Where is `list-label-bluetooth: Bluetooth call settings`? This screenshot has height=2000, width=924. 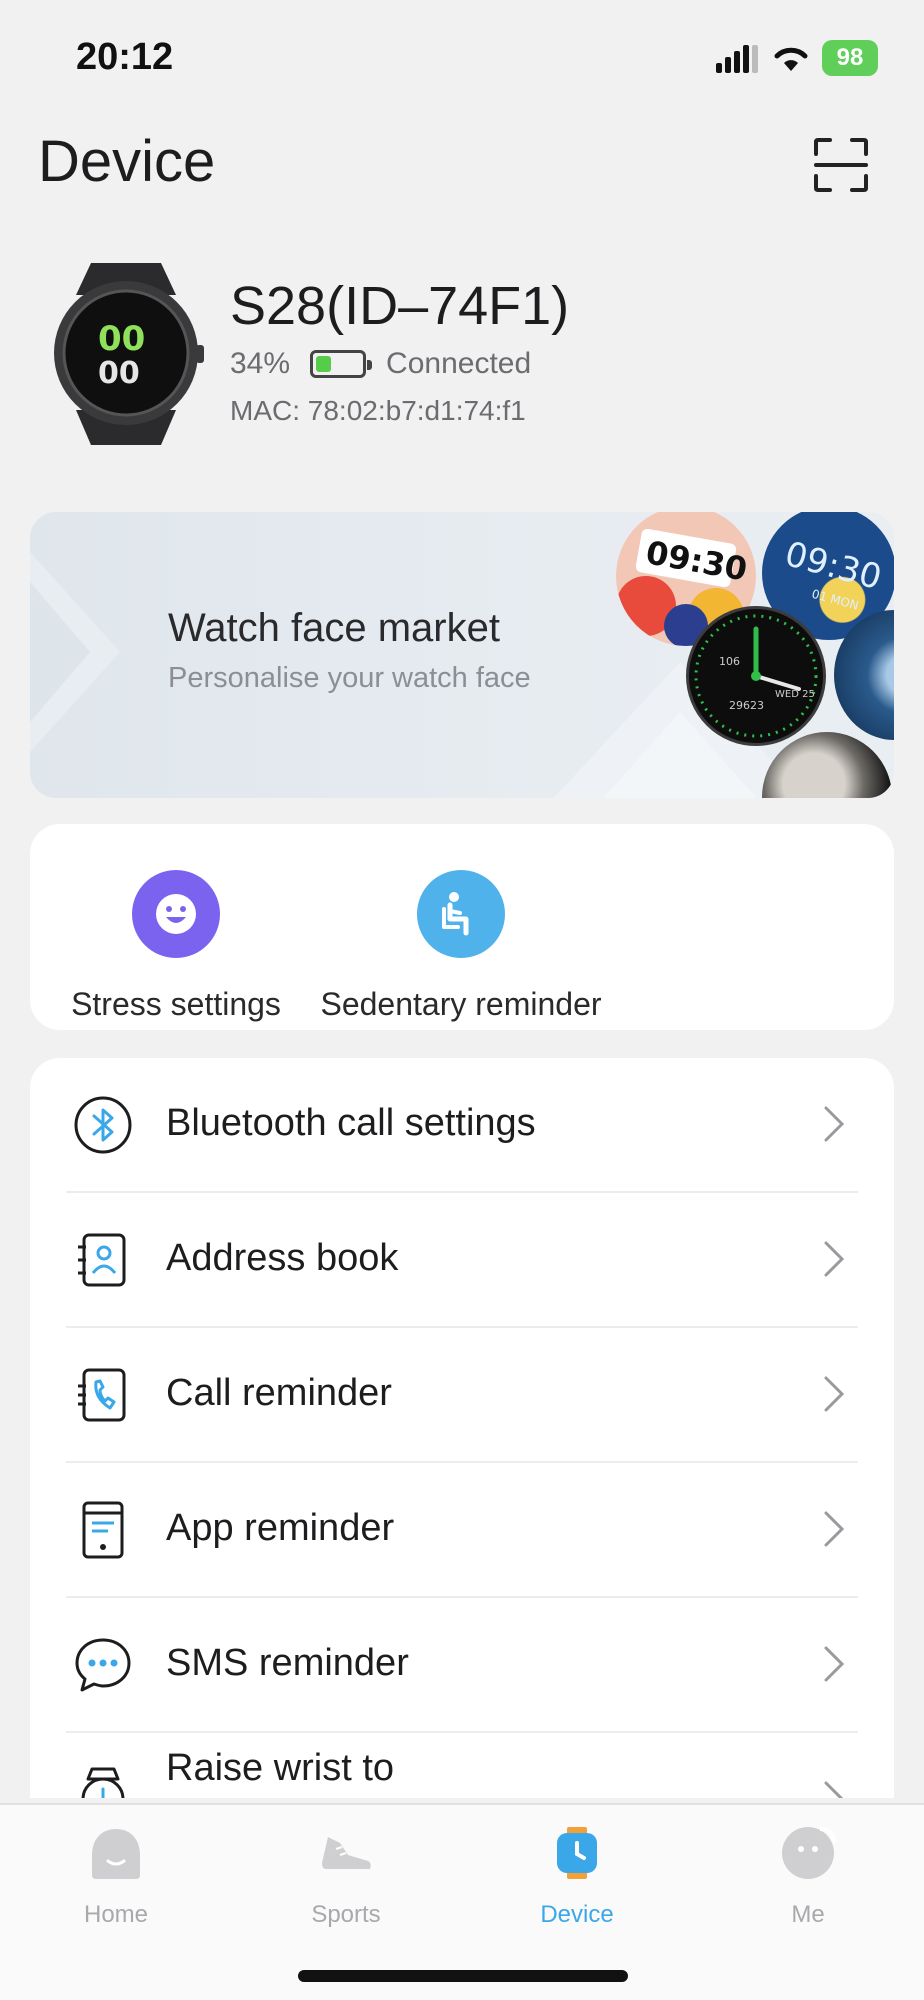
list-label-bluetooth: Bluetooth call settings is located at coordinates (351, 1123).